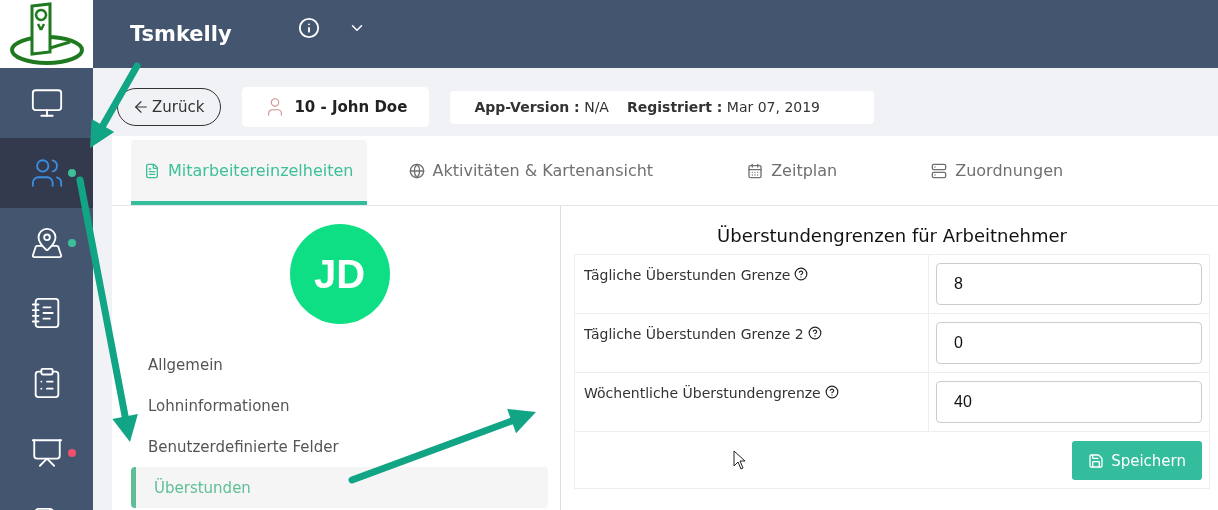 Image resolution: width=1218 pixels, height=510 pixels. Describe the element at coordinates (46, 243) in the screenshot. I see `map-pin-icon` at that location.